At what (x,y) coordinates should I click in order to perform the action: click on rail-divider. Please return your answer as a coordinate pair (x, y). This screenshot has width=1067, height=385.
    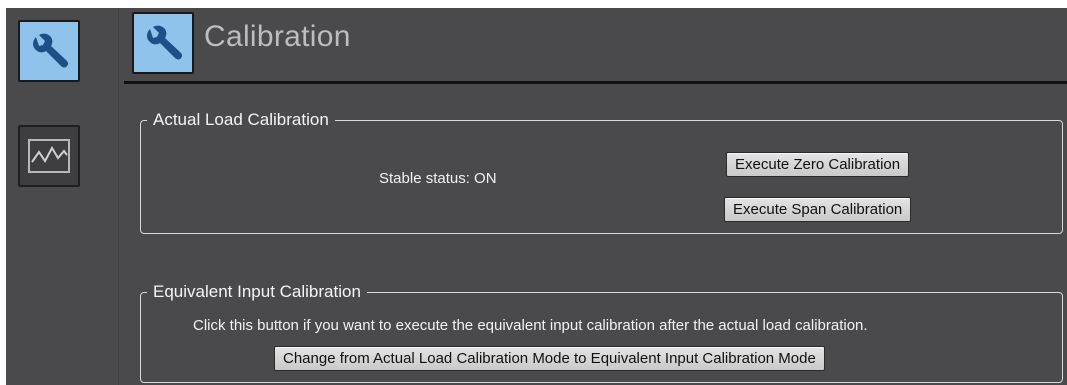
    Looking at the image, I should click on (118, 196).